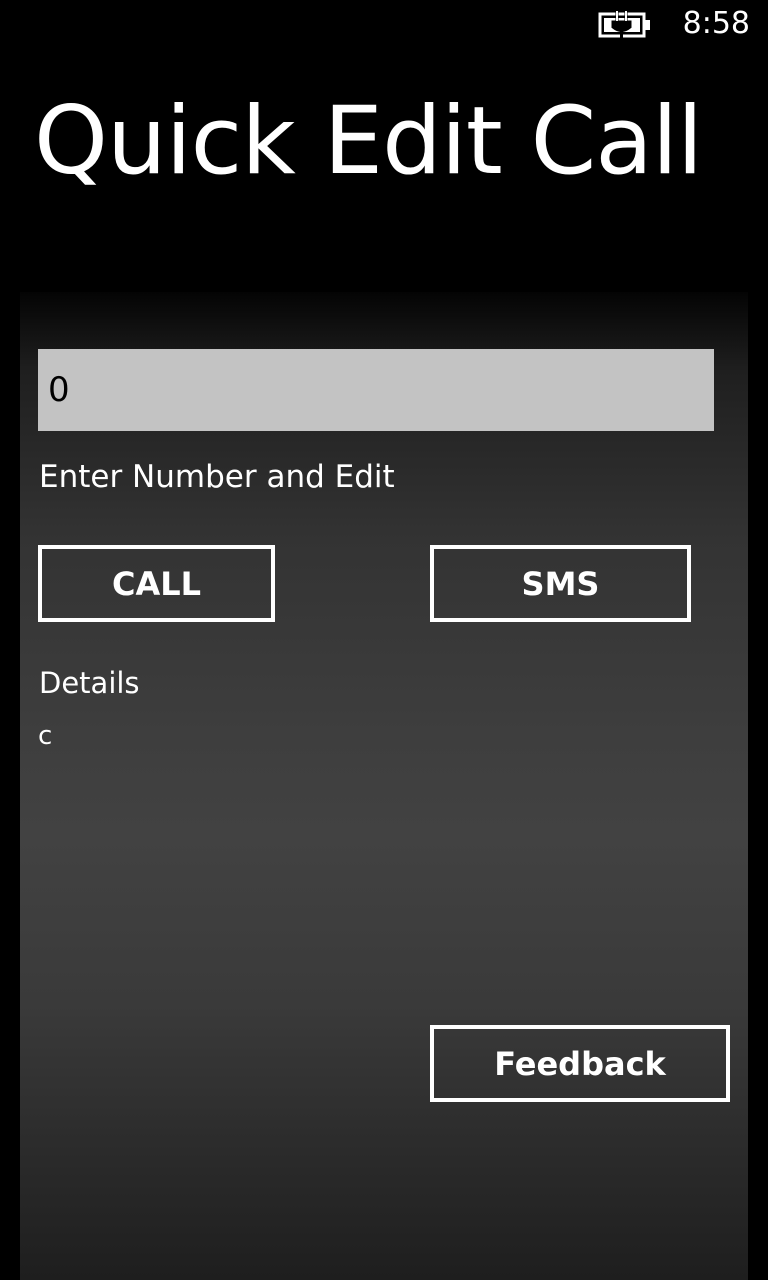 Image resolution: width=768 pixels, height=1280 pixels. I want to click on battery-charging-icon, so click(625, 25).